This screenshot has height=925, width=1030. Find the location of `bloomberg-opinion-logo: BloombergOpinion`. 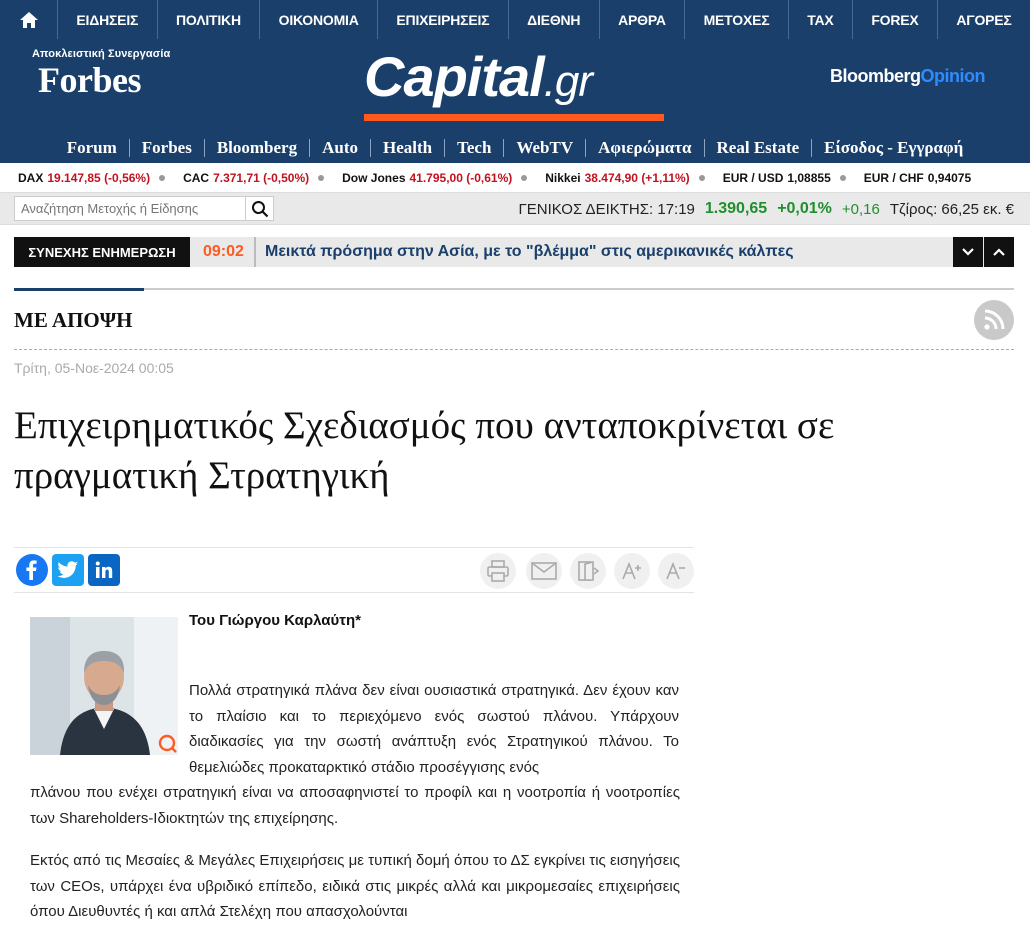

bloomberg-opinion-logo: BloombergOpinion is located at coordinates (908, 76).